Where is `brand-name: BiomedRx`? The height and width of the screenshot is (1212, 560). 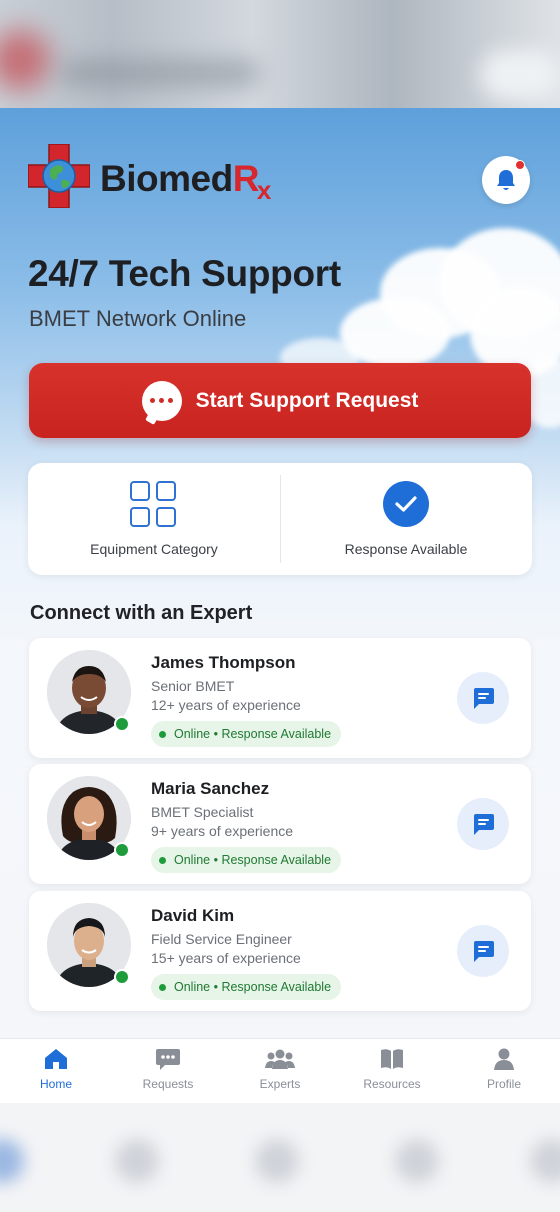 brand-name: BiomedRx is located at coordinates (185, 181).